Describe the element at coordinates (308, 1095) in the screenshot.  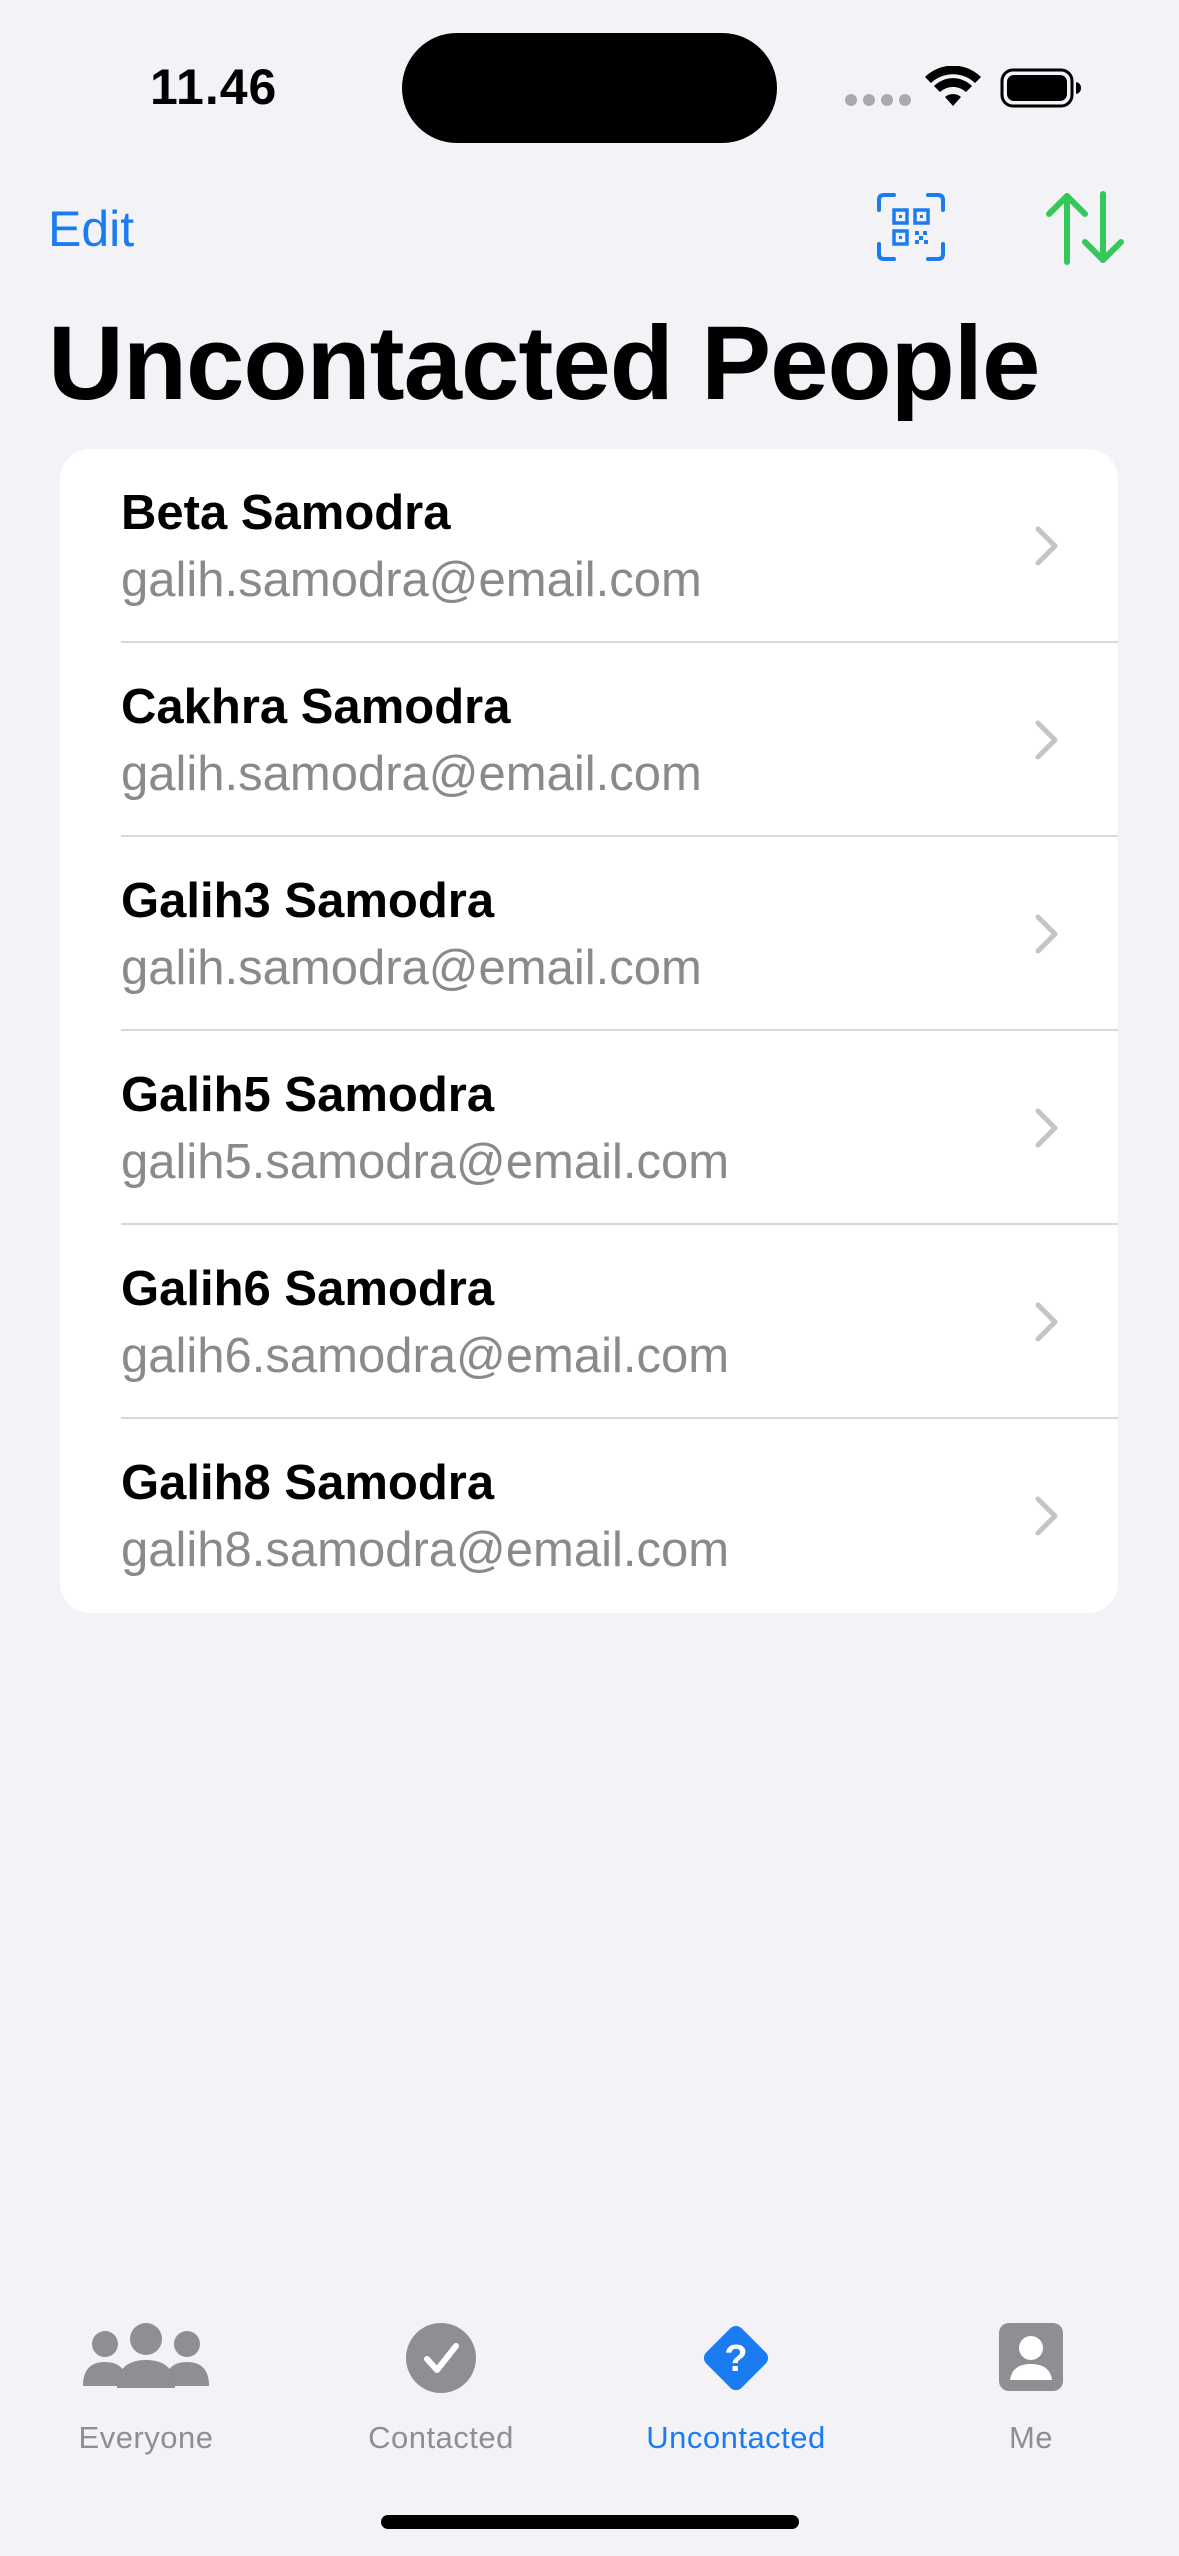
I see `contact-name: Galih5 Samodra` at that location.